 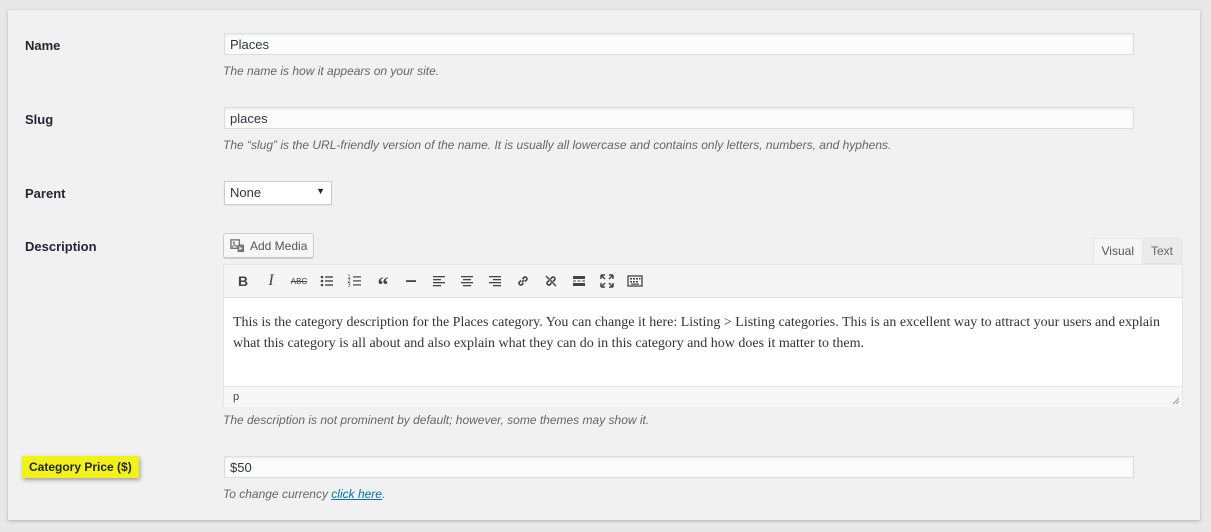 What do you see at coordinates (1162, 251) in the screenshot?
I see `tab-text: Text` at bounding box center [1162, 251].